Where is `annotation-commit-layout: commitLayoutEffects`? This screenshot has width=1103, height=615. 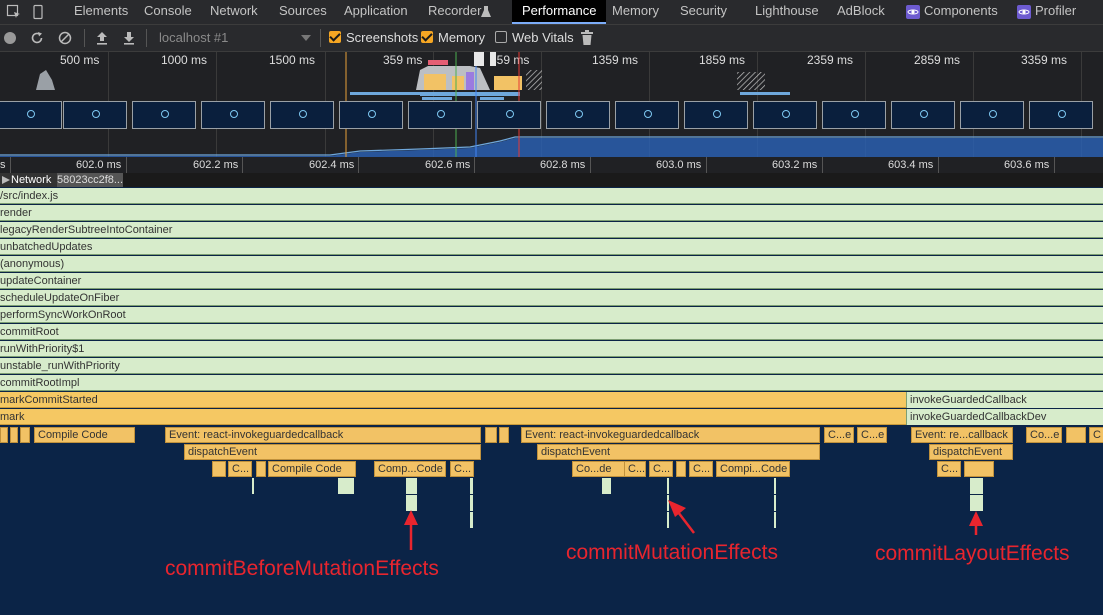
annotation-commit-layout: commitLayoutEffects is located at coordinates (972, 553).